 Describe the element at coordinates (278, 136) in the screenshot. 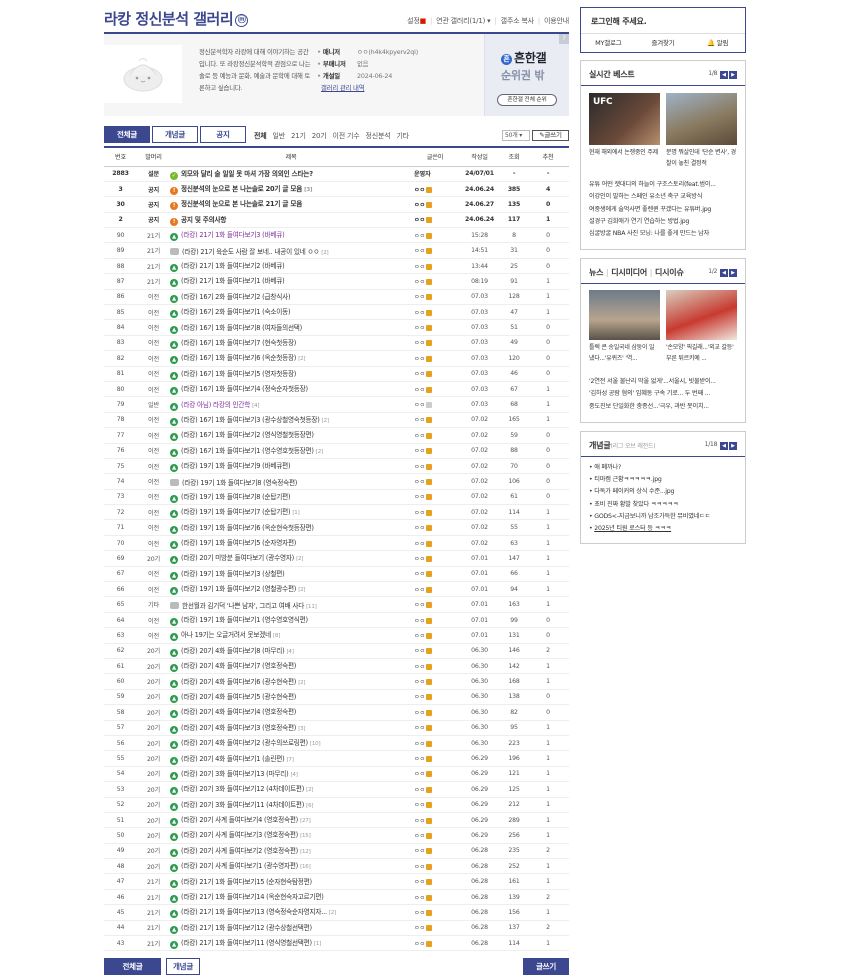

I see `head-general: 일반` at that location.